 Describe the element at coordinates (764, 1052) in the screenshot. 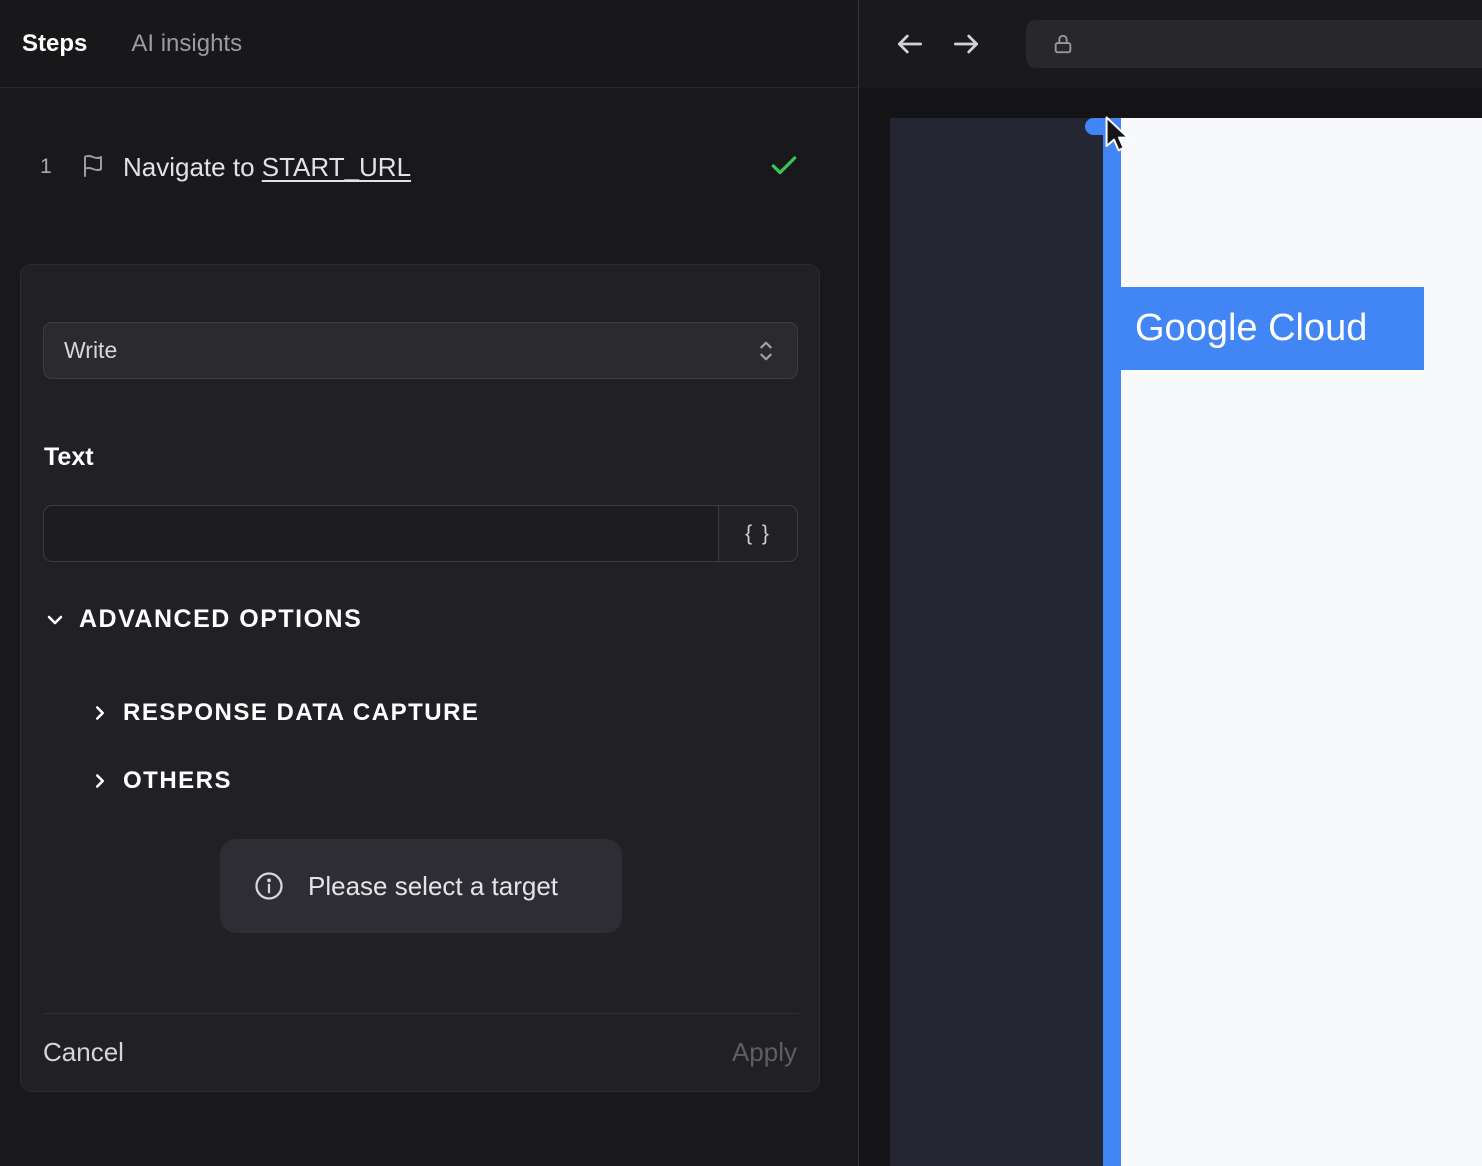

I see `apply-button: Apply` at that location.